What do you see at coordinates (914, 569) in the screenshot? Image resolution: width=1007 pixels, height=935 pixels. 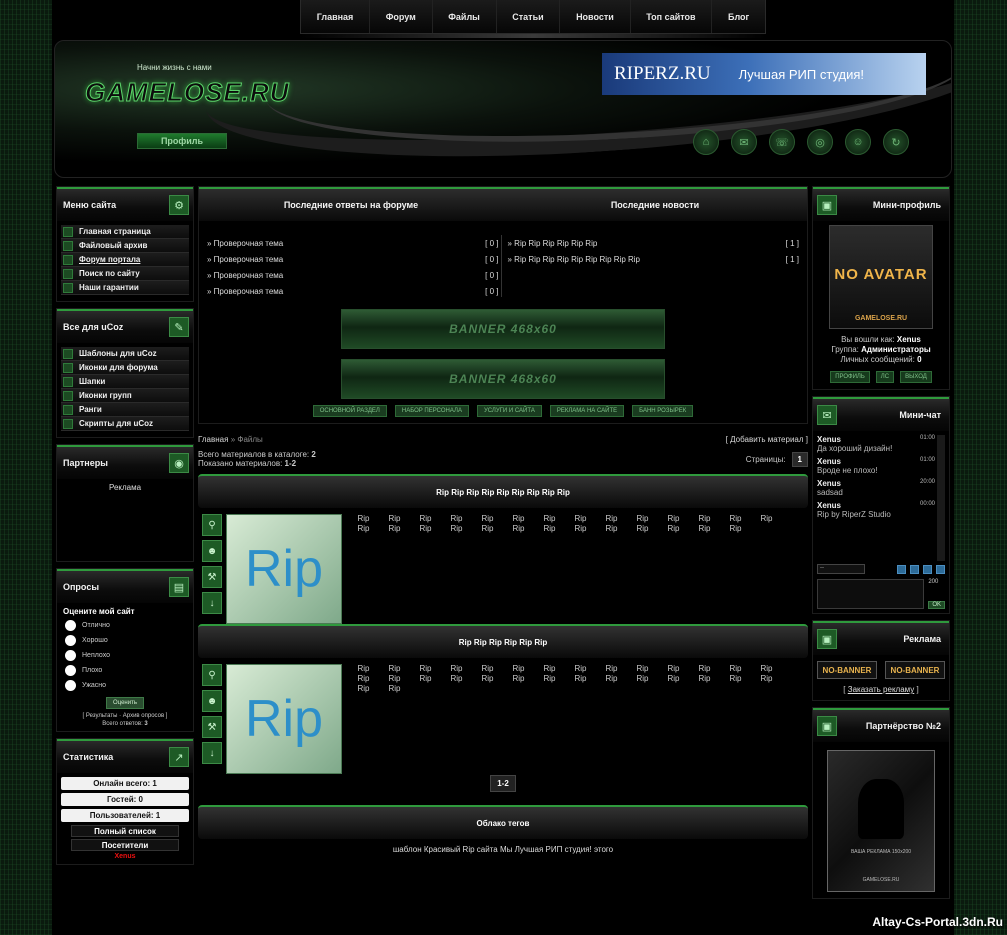 I see `smiley-icon` at bounding box center [914, 569].